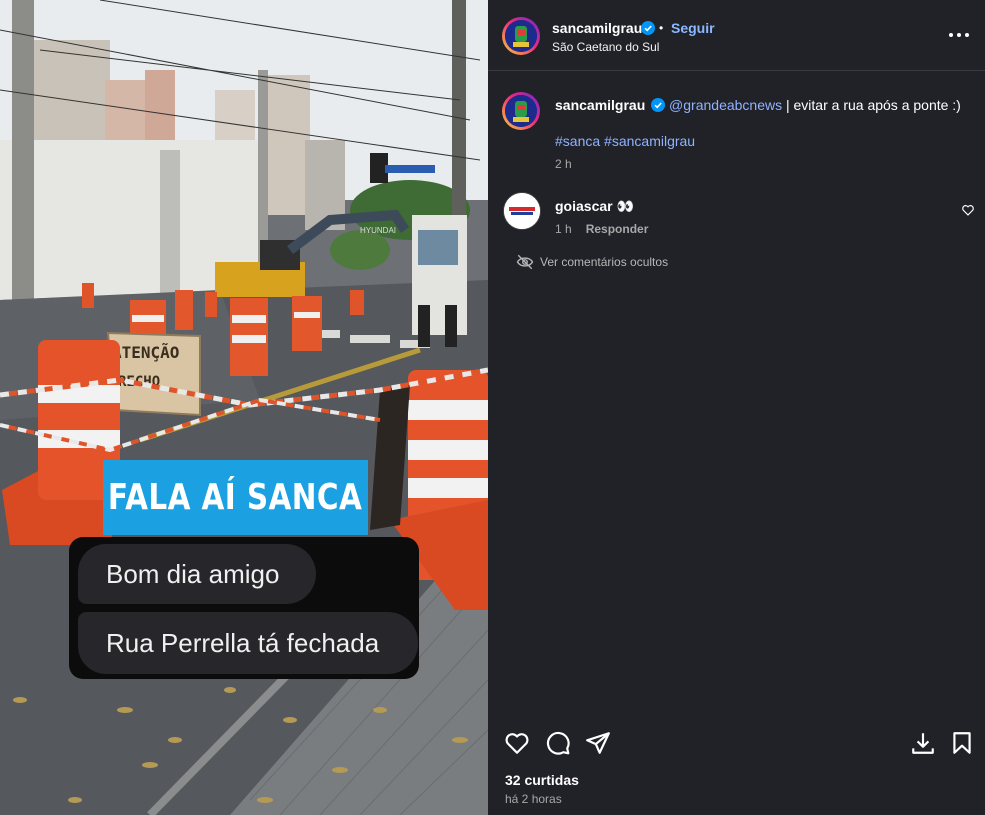 Image resolution: width=985 pixels, height=815 pixels. Describe the element at coordinates (525, 262) in the screenshot. I see `eye-off-icon` at that location.